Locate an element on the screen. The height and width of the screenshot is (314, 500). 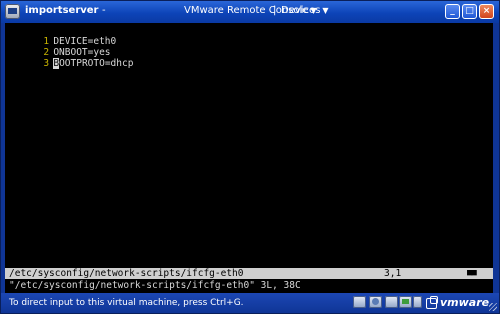
close-button: × is located at coordinates (486, 11).